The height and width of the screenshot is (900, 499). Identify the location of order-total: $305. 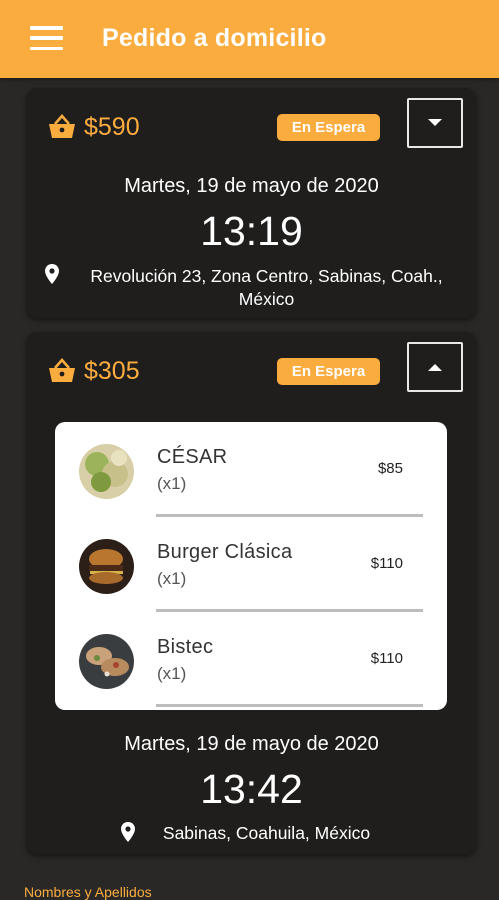
(112, 371).